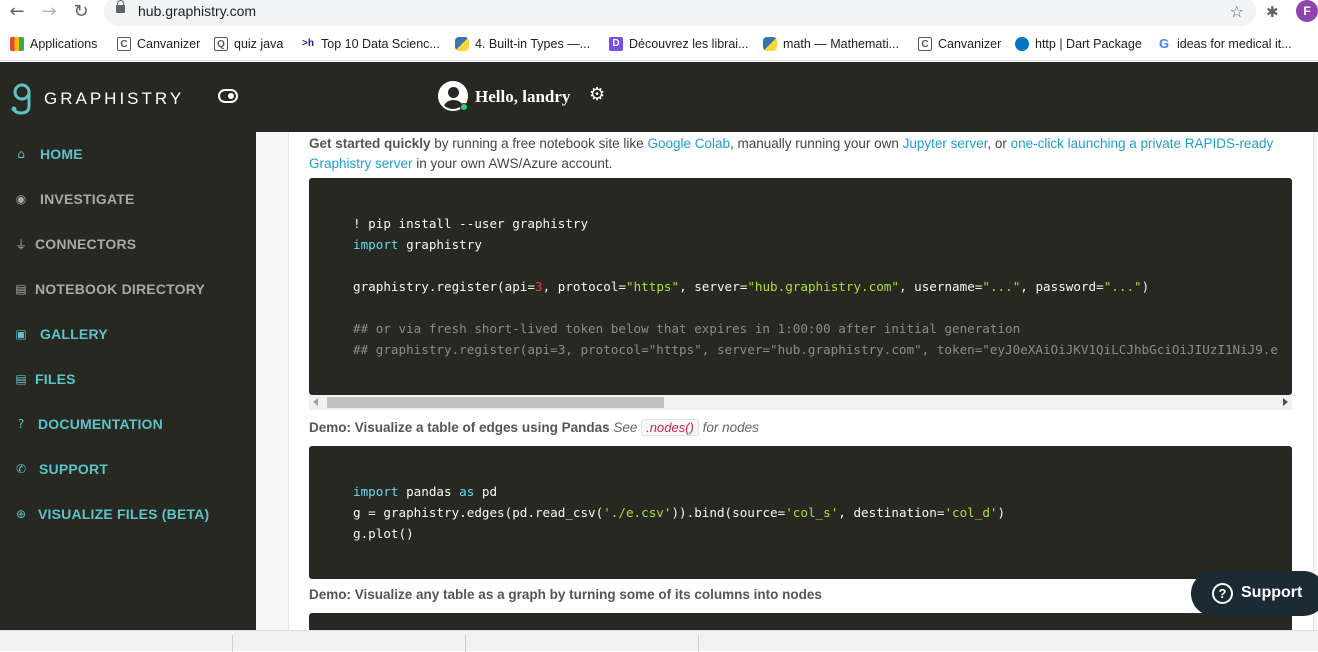 The image size is (1318, 652). What do you see at coordinates (800, 402) in the screenshot?
I see `horizontal-scrollbar` at bounding box center [800, 402].